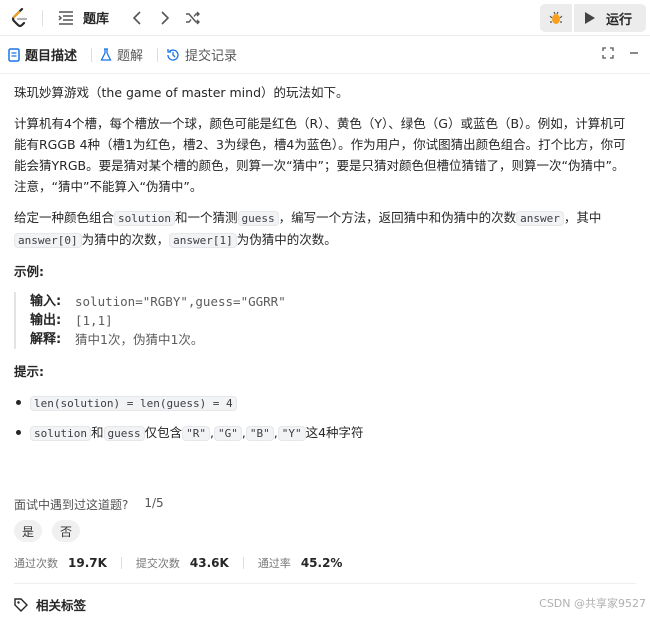  What do you see at coordinates (203, 240) in the screenshot?
I see `code-answer-1: answer[1]` at bounding box center [203, 240].